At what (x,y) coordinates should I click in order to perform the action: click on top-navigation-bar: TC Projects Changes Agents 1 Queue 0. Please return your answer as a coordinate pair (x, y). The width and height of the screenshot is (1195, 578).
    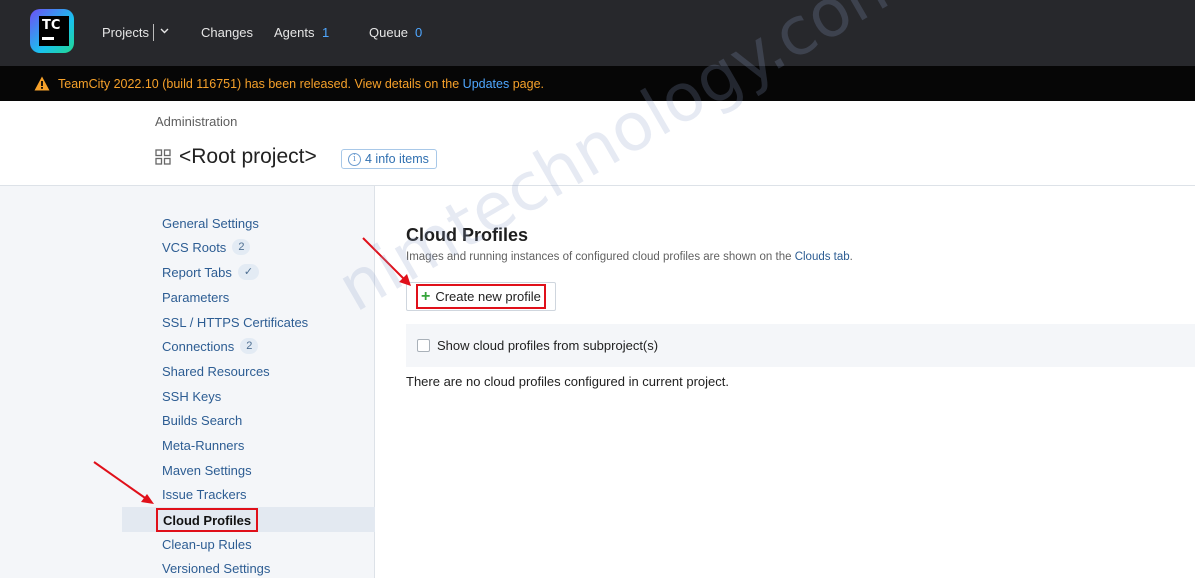
    Looking at the image, I should click on (597, 33).